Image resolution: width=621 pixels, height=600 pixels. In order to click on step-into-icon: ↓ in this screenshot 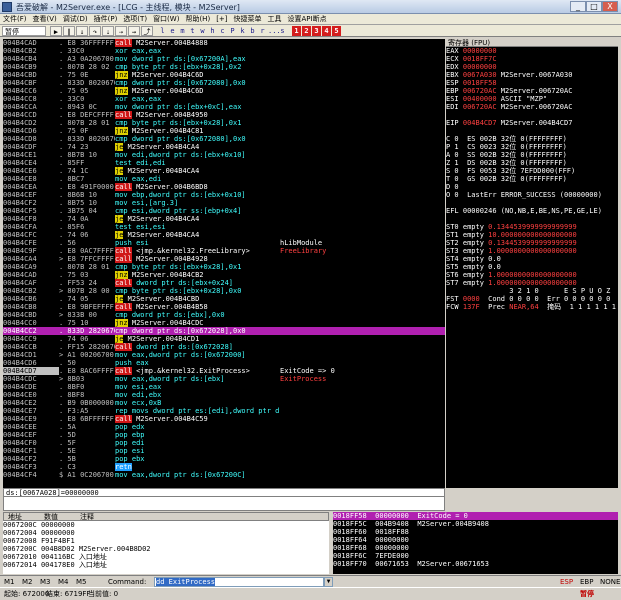, I will do `click(82, 31)`.